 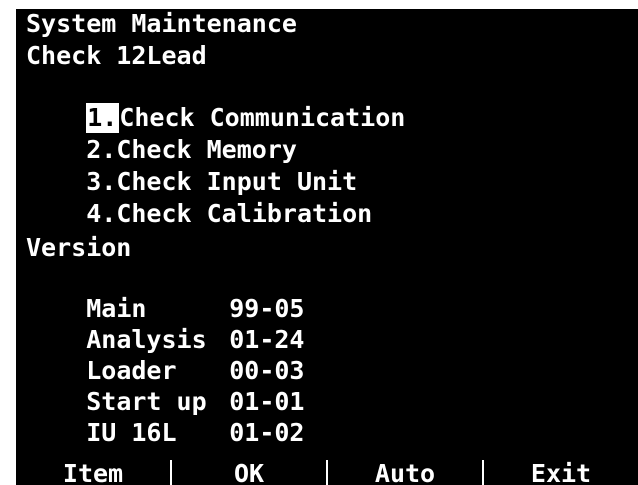 What do you see at coordinates (165, 386) in the screenshot?
I see `version-row: Start up 01-01` at bounding box center [165, 386].